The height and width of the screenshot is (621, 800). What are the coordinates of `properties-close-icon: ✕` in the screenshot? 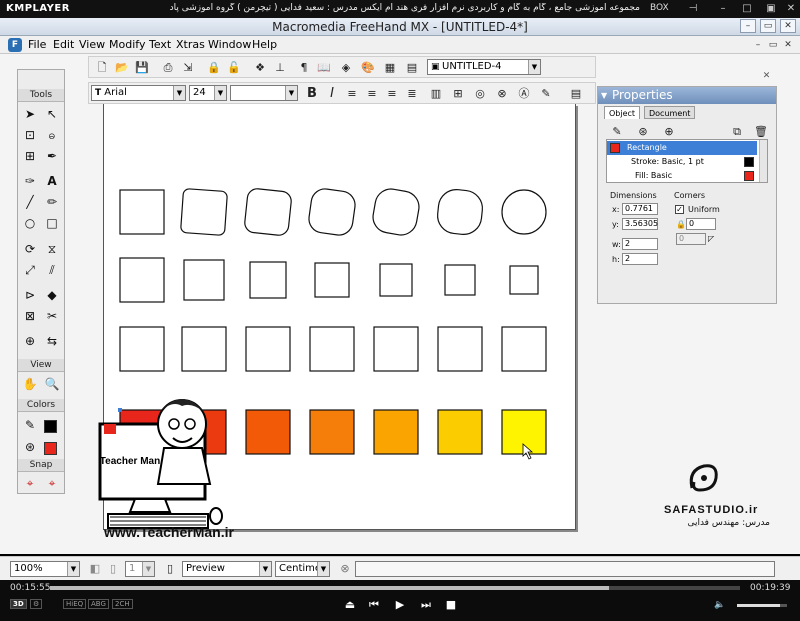 It's located at (766, 76).